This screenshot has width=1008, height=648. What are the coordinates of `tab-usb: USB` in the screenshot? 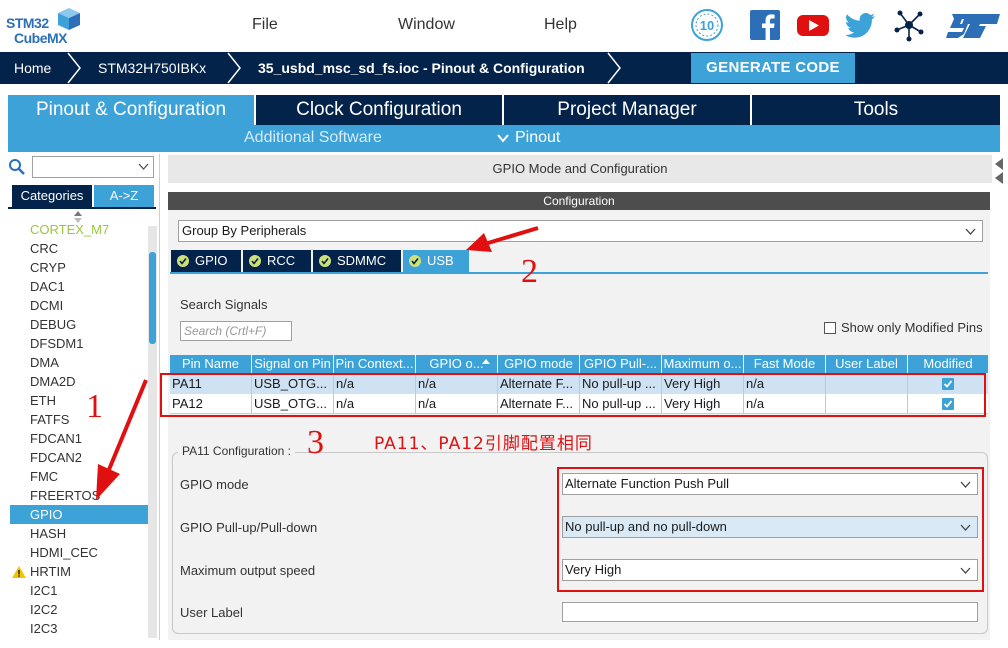 It's located at (436, 261).